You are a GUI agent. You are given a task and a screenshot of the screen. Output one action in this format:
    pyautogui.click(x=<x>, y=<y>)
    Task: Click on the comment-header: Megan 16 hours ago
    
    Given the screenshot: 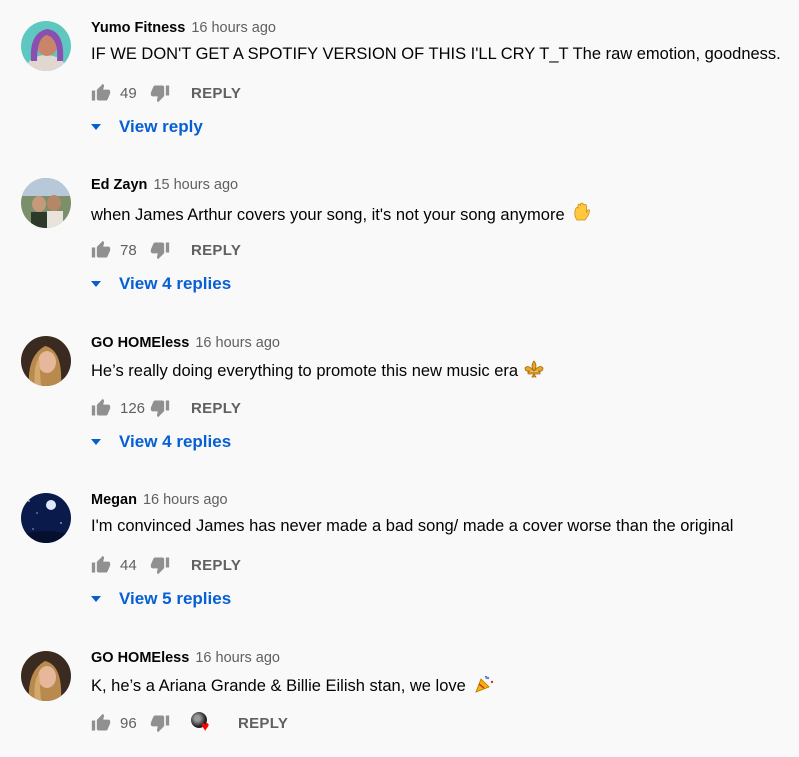 What is the action you would take?
    pyautogui.click(x=159, y=500)
    